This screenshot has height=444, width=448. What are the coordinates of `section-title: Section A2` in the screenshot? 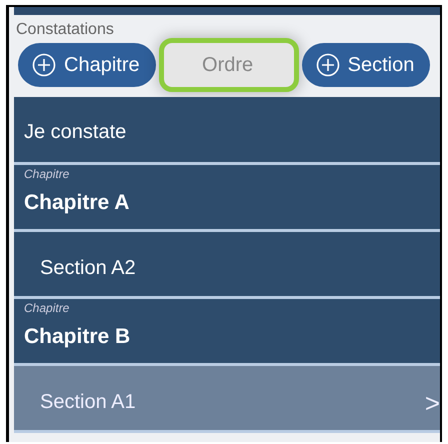 It's located at (88, 268).